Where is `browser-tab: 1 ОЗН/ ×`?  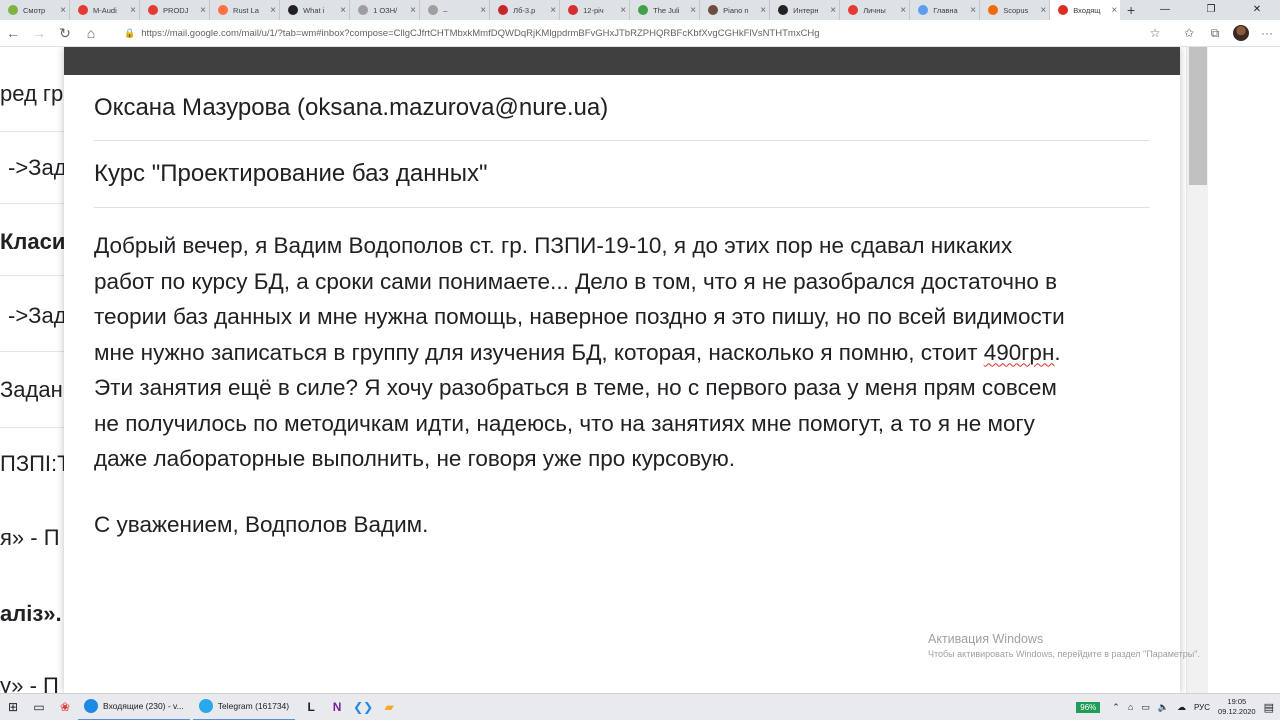 browser-tab: 1 ОЗН/ × is located at coordinates (385, 10).